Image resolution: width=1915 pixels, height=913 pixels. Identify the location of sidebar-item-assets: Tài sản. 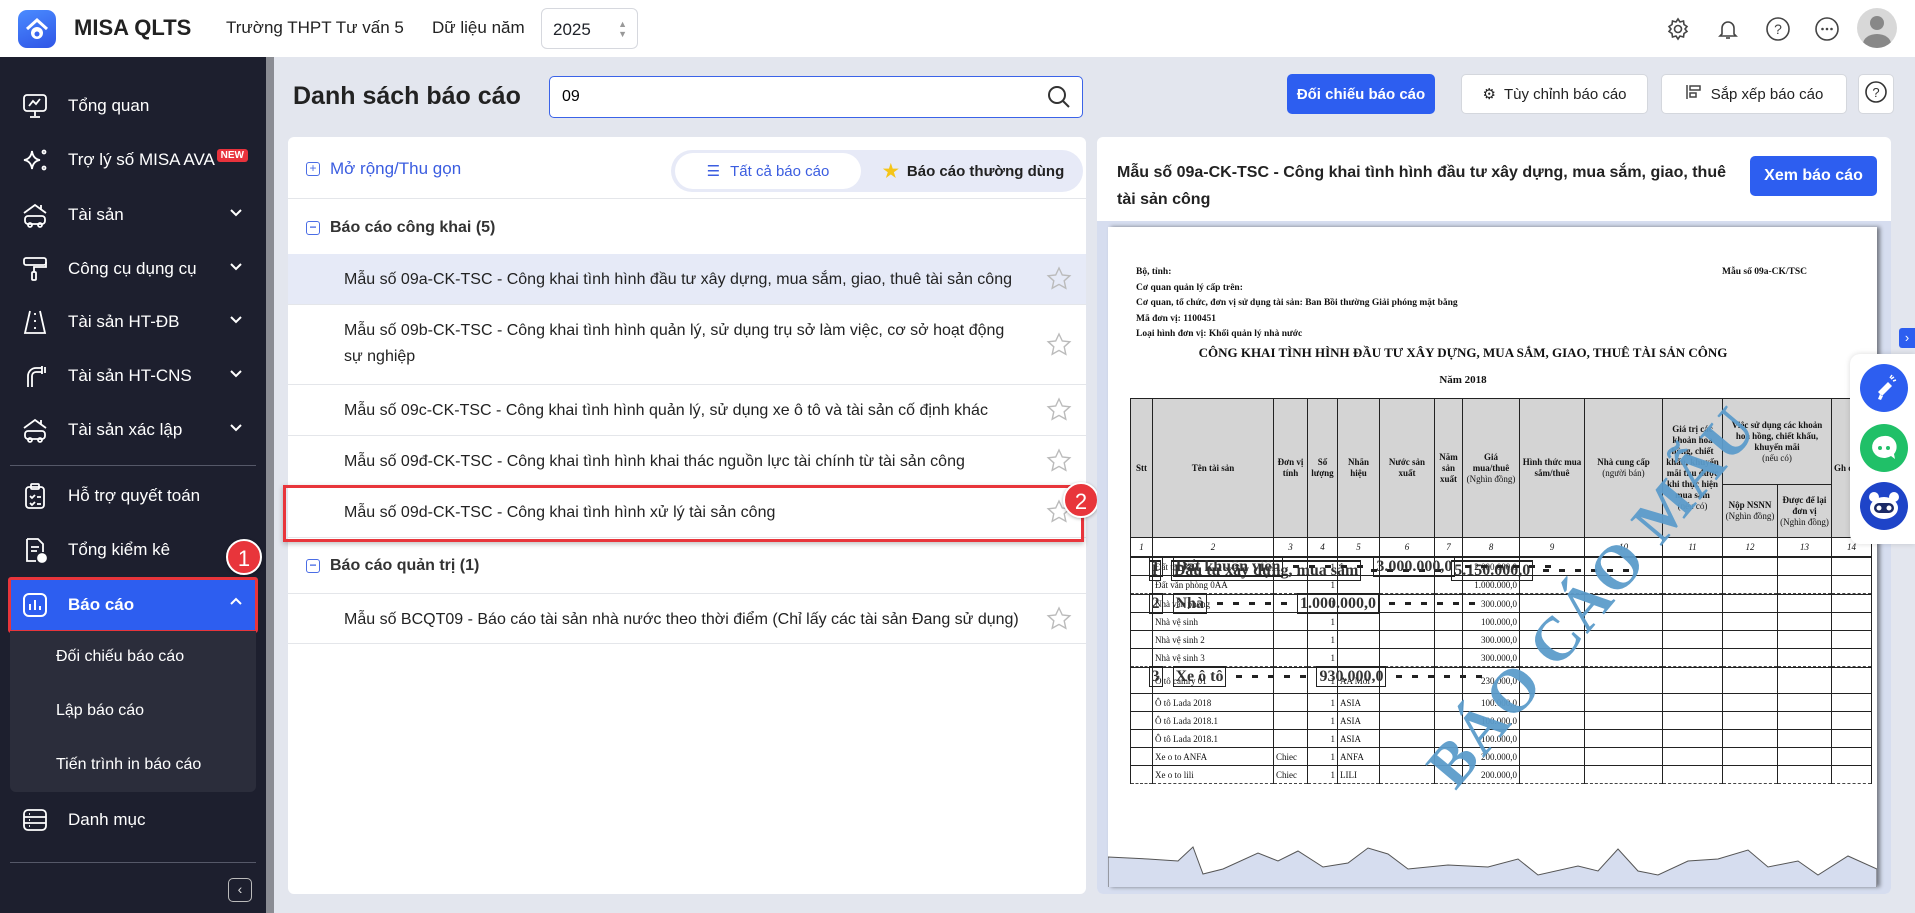
(133, 215).